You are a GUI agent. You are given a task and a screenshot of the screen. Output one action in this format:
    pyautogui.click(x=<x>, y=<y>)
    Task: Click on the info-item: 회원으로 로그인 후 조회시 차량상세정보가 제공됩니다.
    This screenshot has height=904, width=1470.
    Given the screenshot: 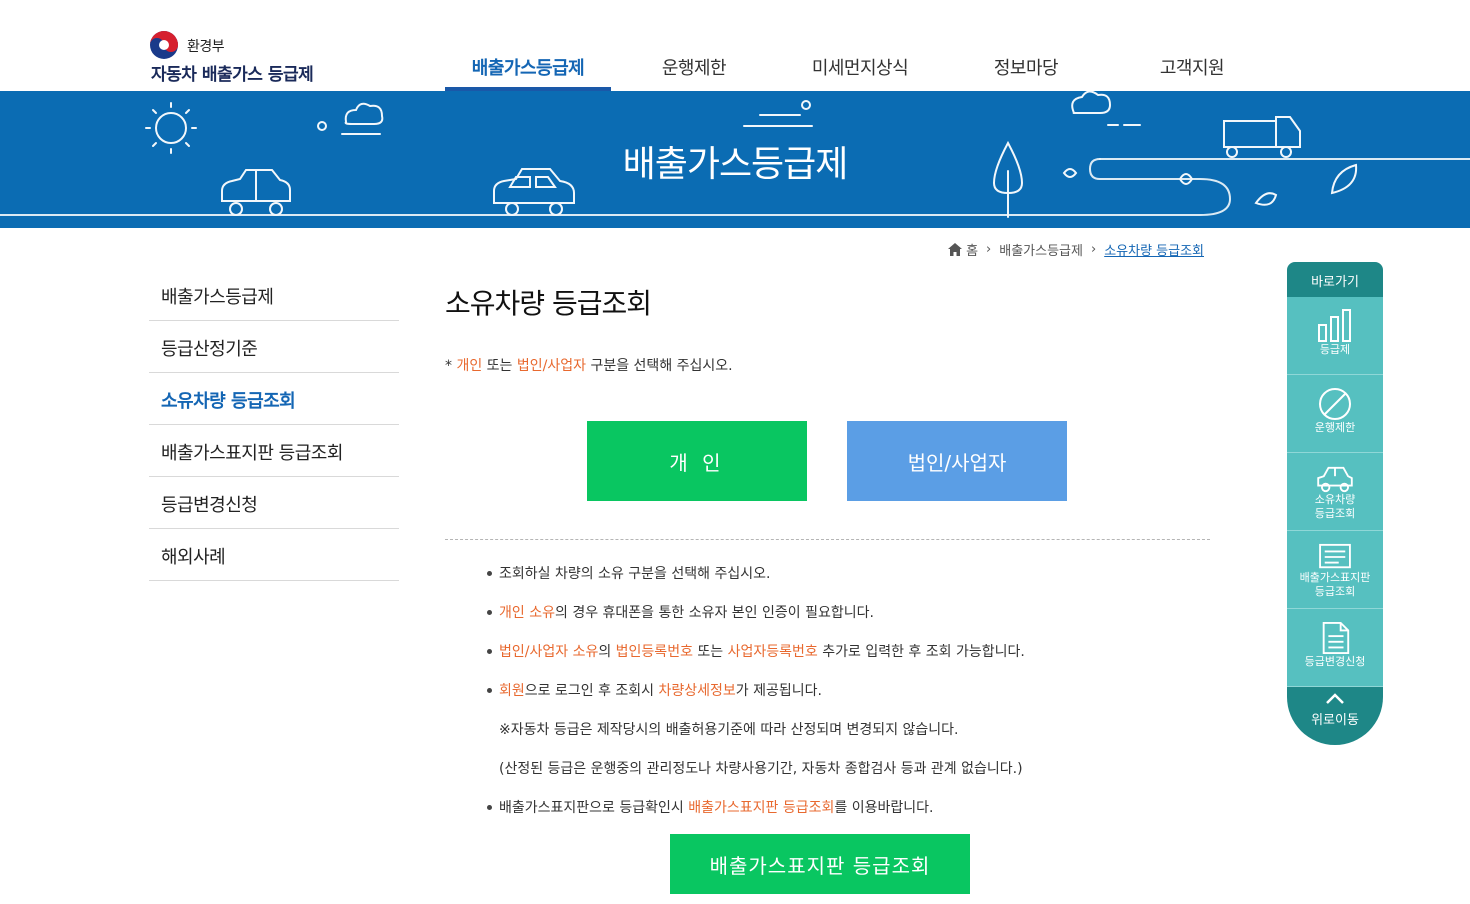 What is the action you would take?
    pyautogui.click(x=837, y=699)
    